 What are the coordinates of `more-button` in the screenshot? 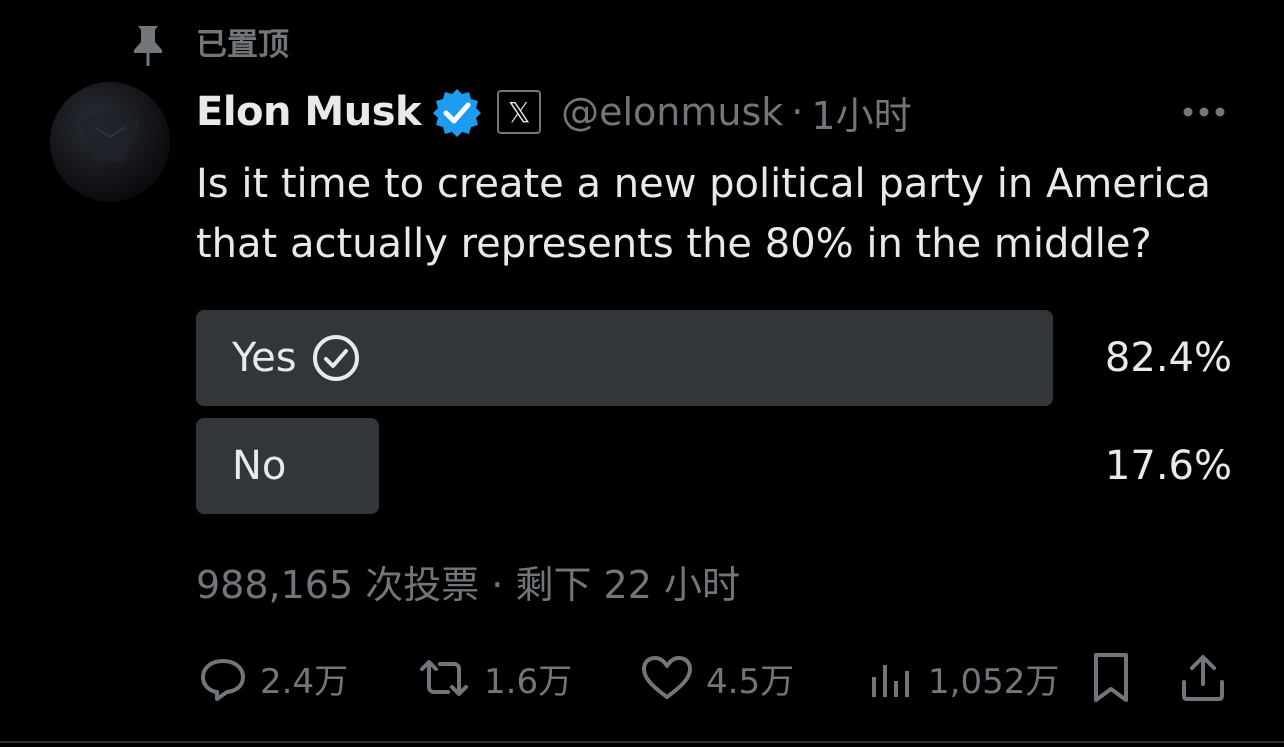 It's located at (1204, 112).